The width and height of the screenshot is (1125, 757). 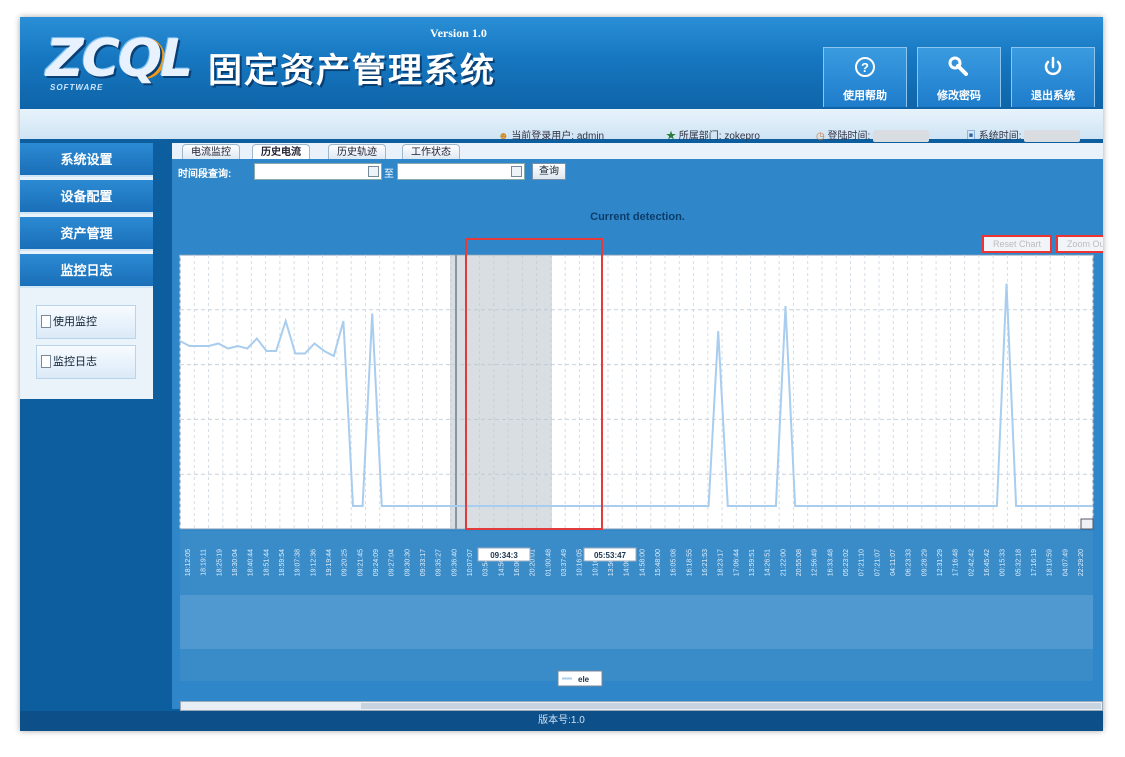 I want to click on x-tick-label: 16:45:42, so click(x=987, y=562).